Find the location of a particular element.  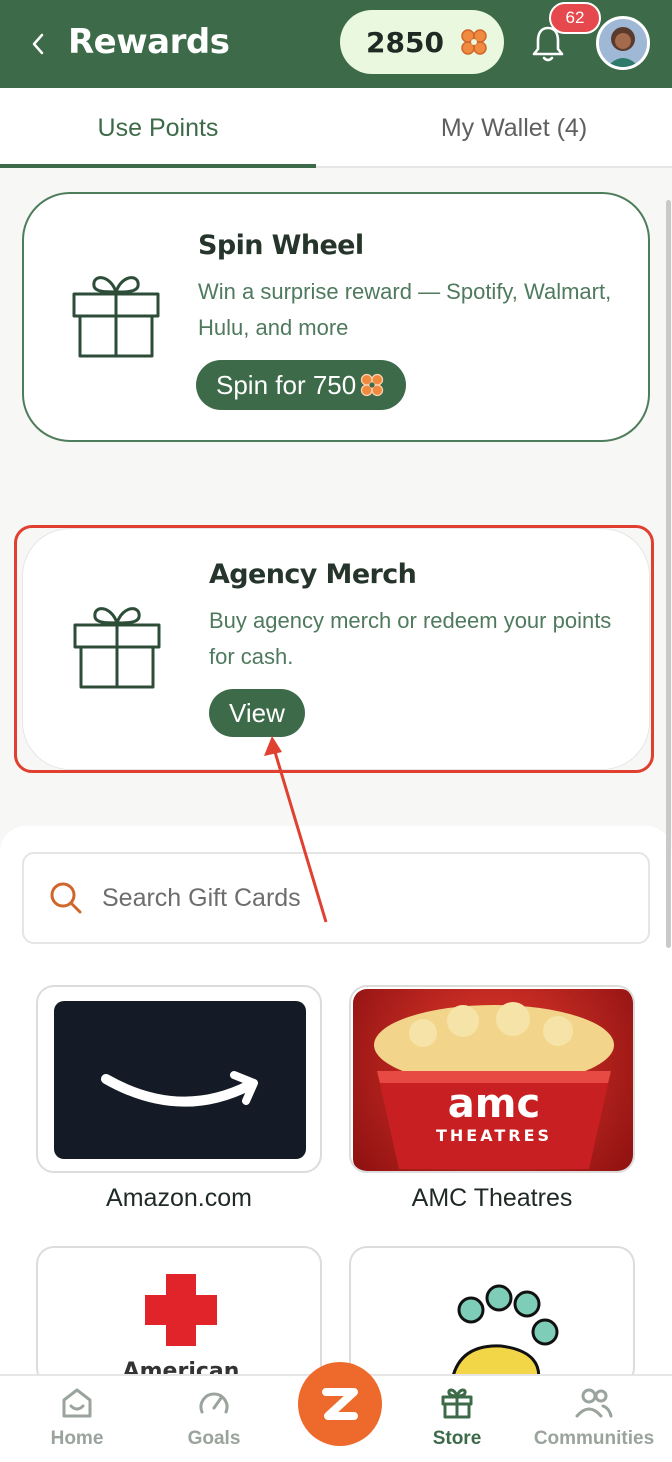

gift-card-amazon is located at coordinates (179, 1079).